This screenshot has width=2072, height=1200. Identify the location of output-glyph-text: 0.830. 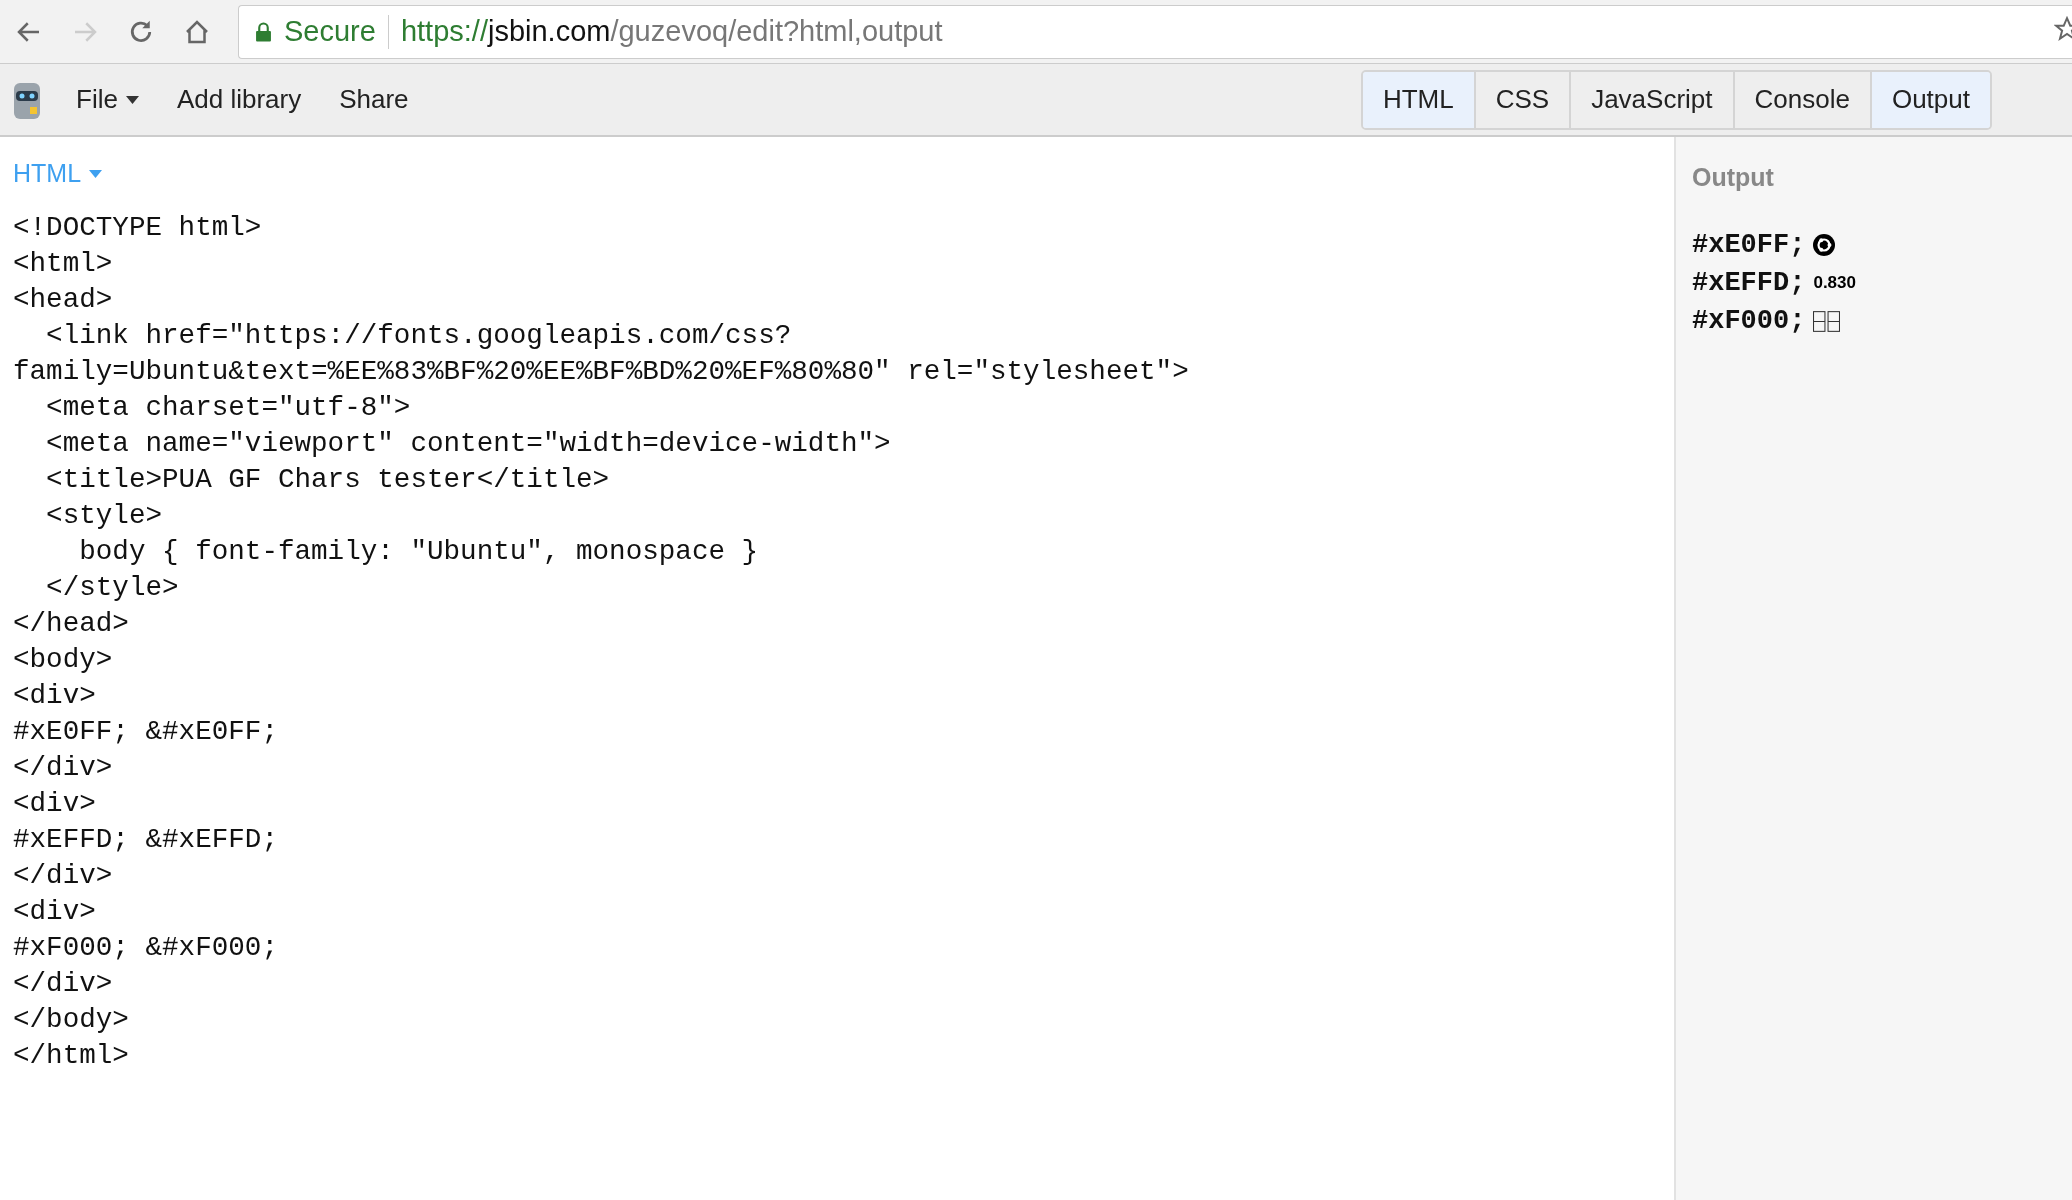
(1834, 283).